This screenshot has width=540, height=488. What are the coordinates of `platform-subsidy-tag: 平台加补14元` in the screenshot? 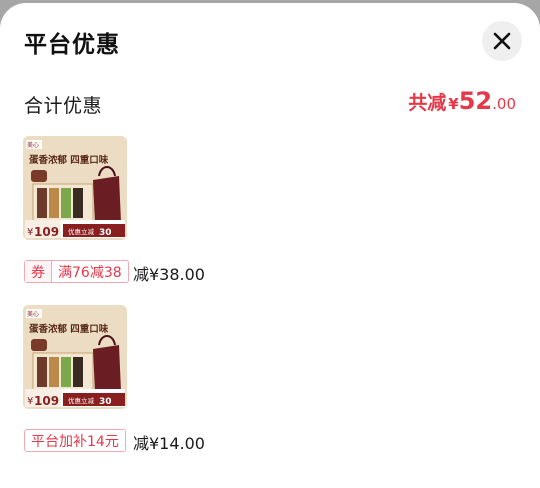 It's located at (75, 440).